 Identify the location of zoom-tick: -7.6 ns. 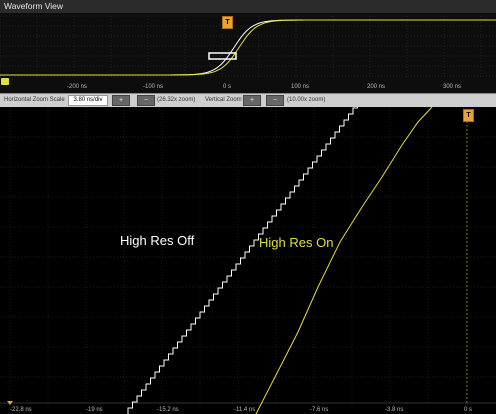
(319, 410).